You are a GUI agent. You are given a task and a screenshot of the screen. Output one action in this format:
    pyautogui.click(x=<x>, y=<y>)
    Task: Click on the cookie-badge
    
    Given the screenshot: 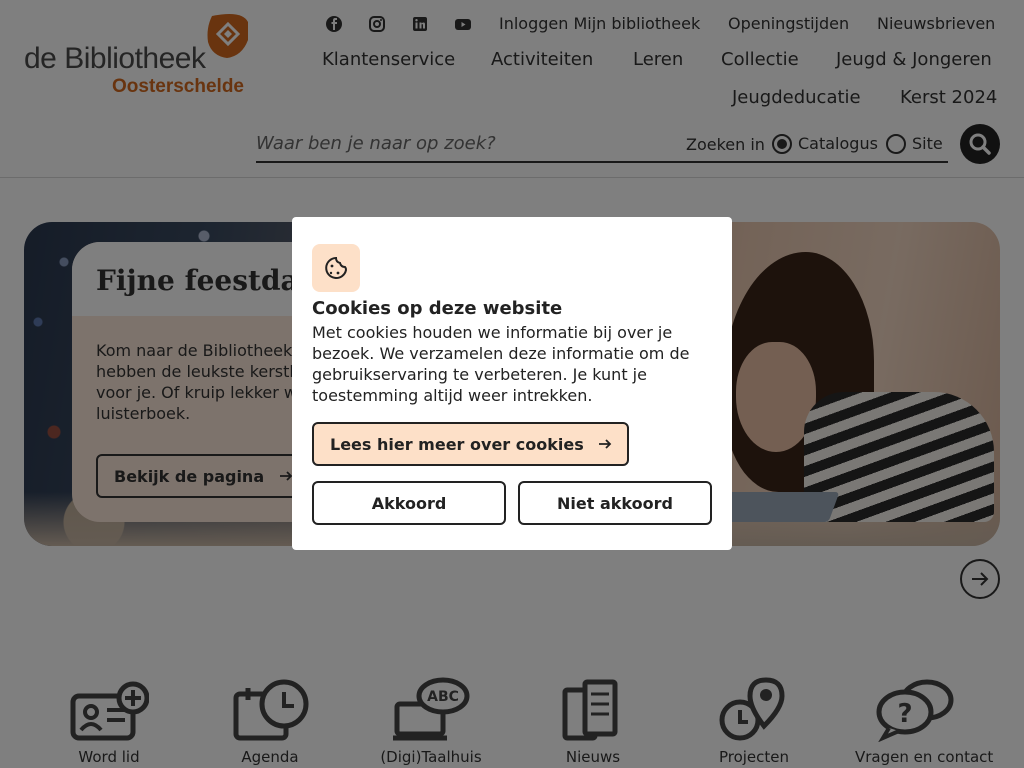 What is the action you would take?
    pyautogui.click(x=336, y=268)
    